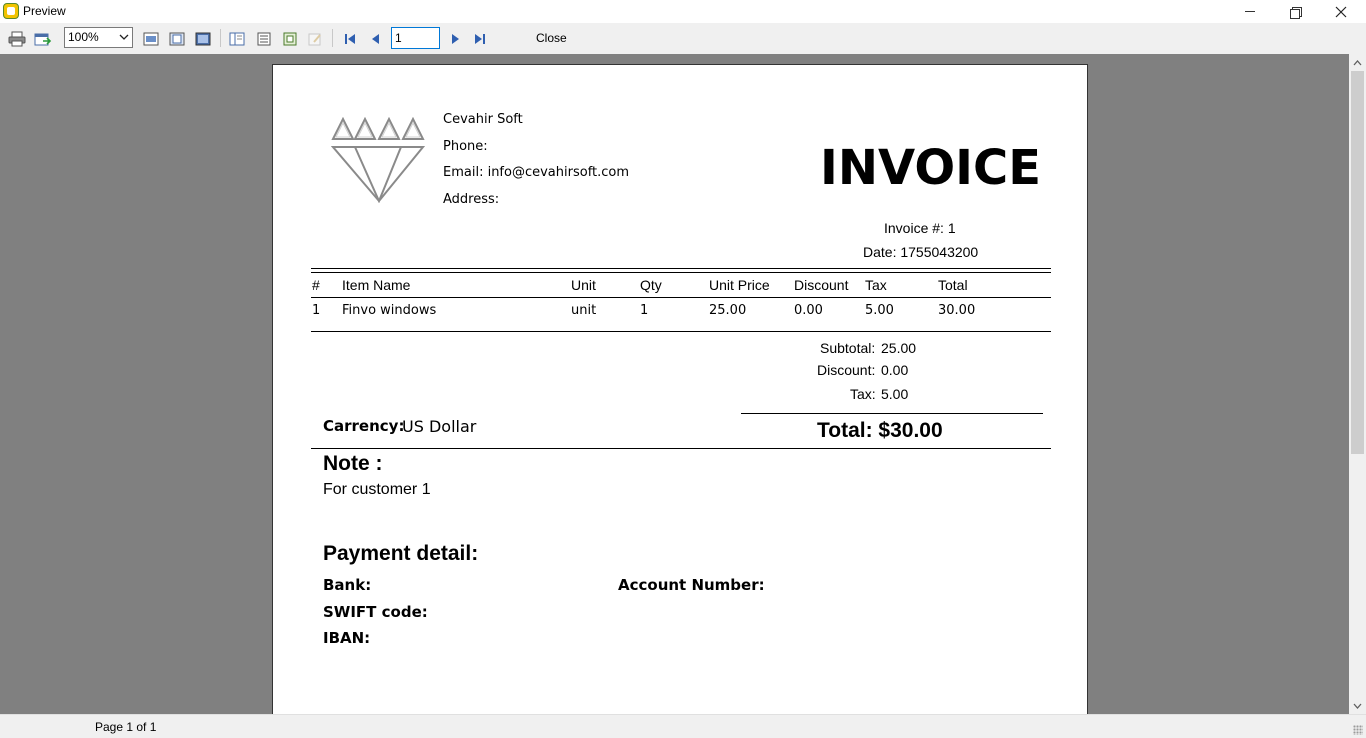  What do you see at coordinates (895, 394) in the screenshot?
I see `tax-value: 5.00` at bounding box center [895, 394].